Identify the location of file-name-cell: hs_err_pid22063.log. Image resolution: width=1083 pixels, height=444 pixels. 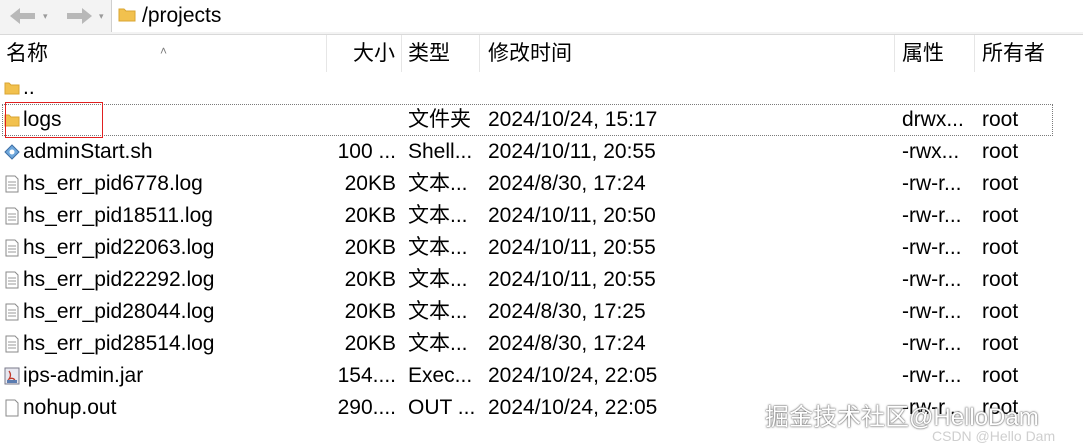
(165, 248).